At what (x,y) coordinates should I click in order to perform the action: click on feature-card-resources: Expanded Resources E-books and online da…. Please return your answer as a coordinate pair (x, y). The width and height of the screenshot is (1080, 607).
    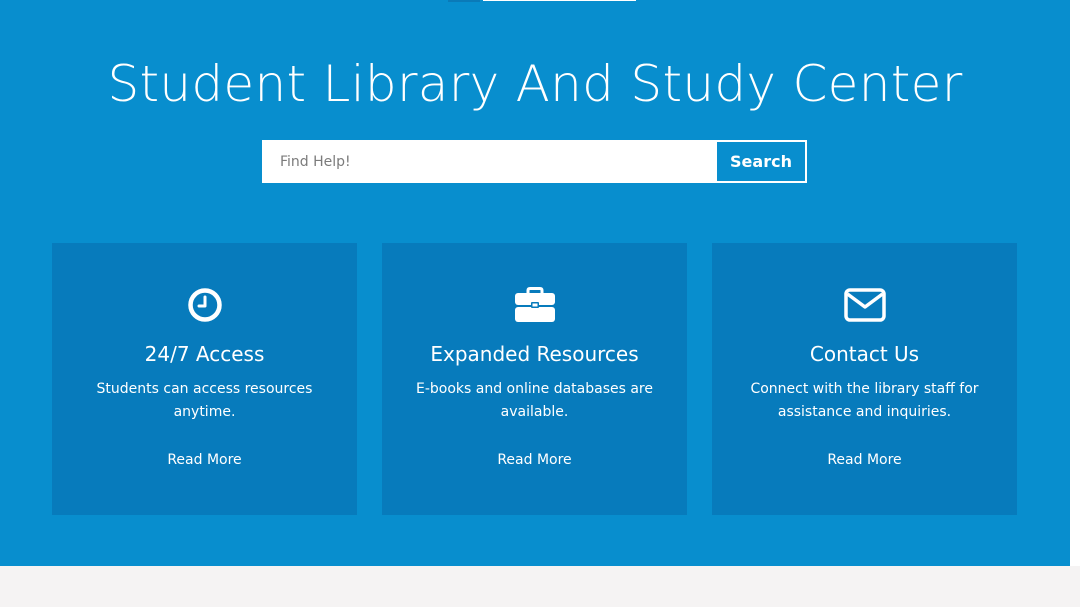
    Looking at the image, I should click on (534, 379).